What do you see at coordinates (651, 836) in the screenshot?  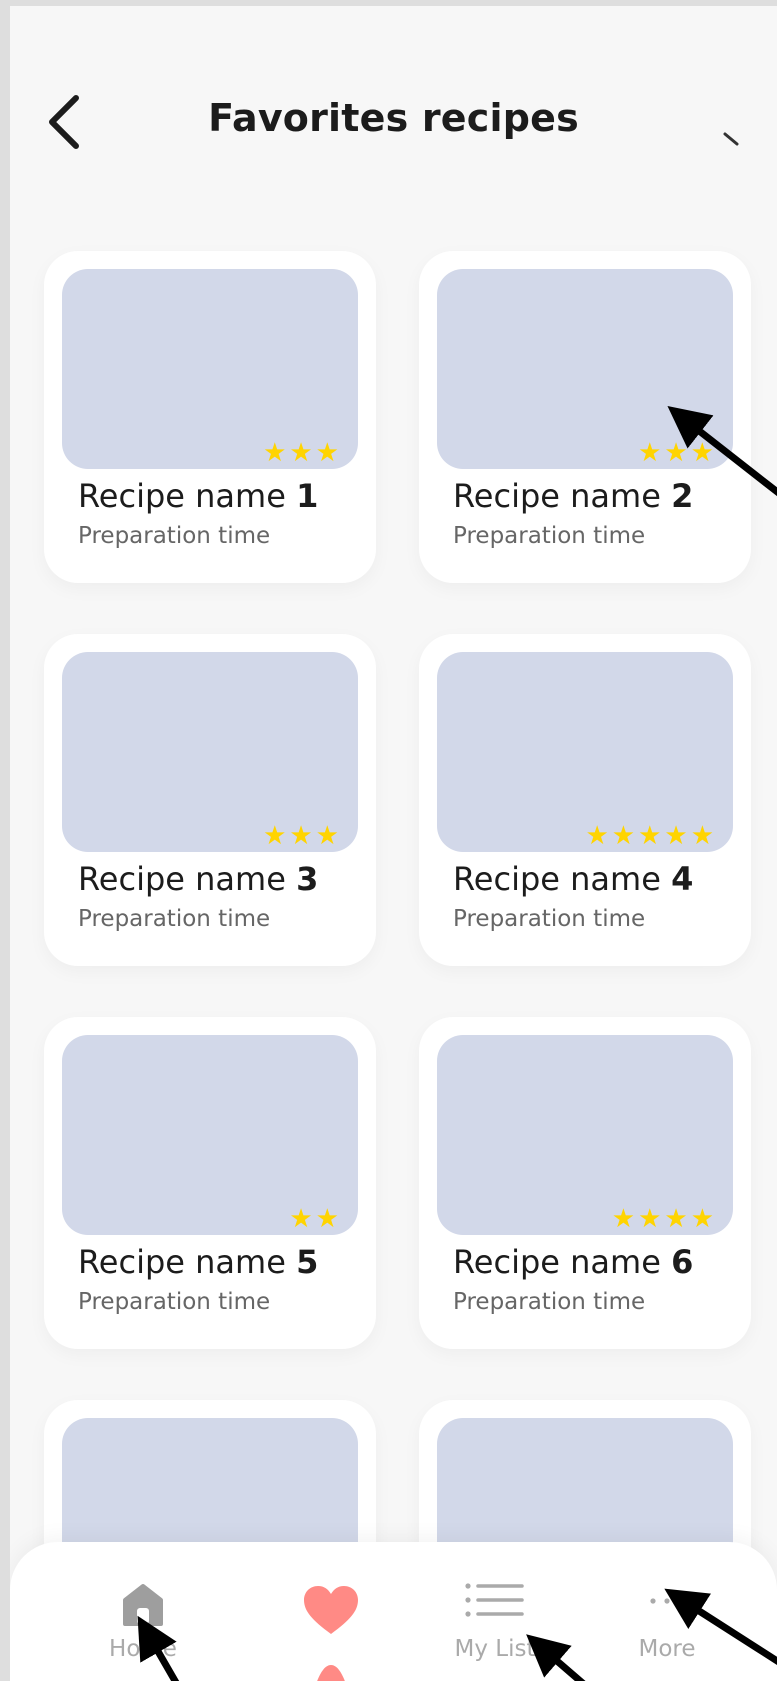 I see `rating-stars: ★★★★★` at bounding box center [651, 836].